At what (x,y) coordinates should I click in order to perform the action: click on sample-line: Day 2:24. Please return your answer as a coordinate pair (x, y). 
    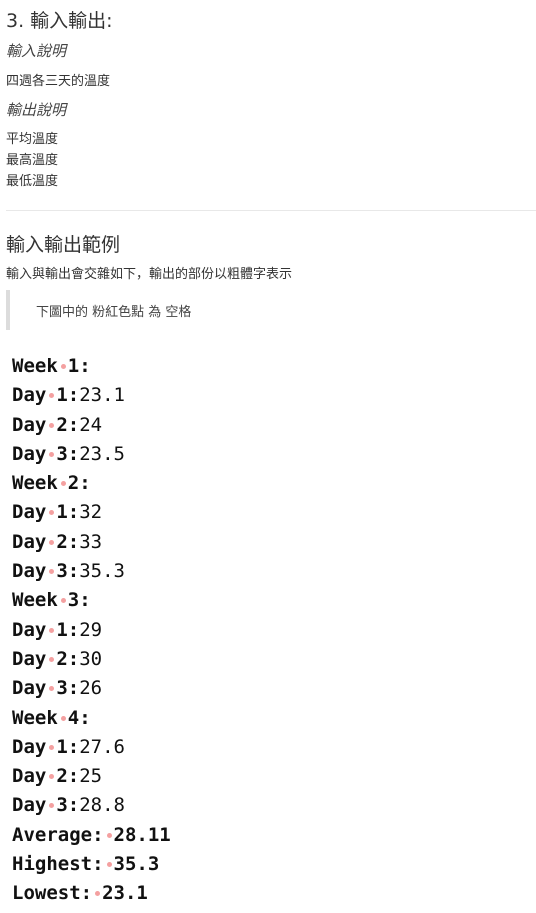
    Looking at the image, I should click on (91, 425).